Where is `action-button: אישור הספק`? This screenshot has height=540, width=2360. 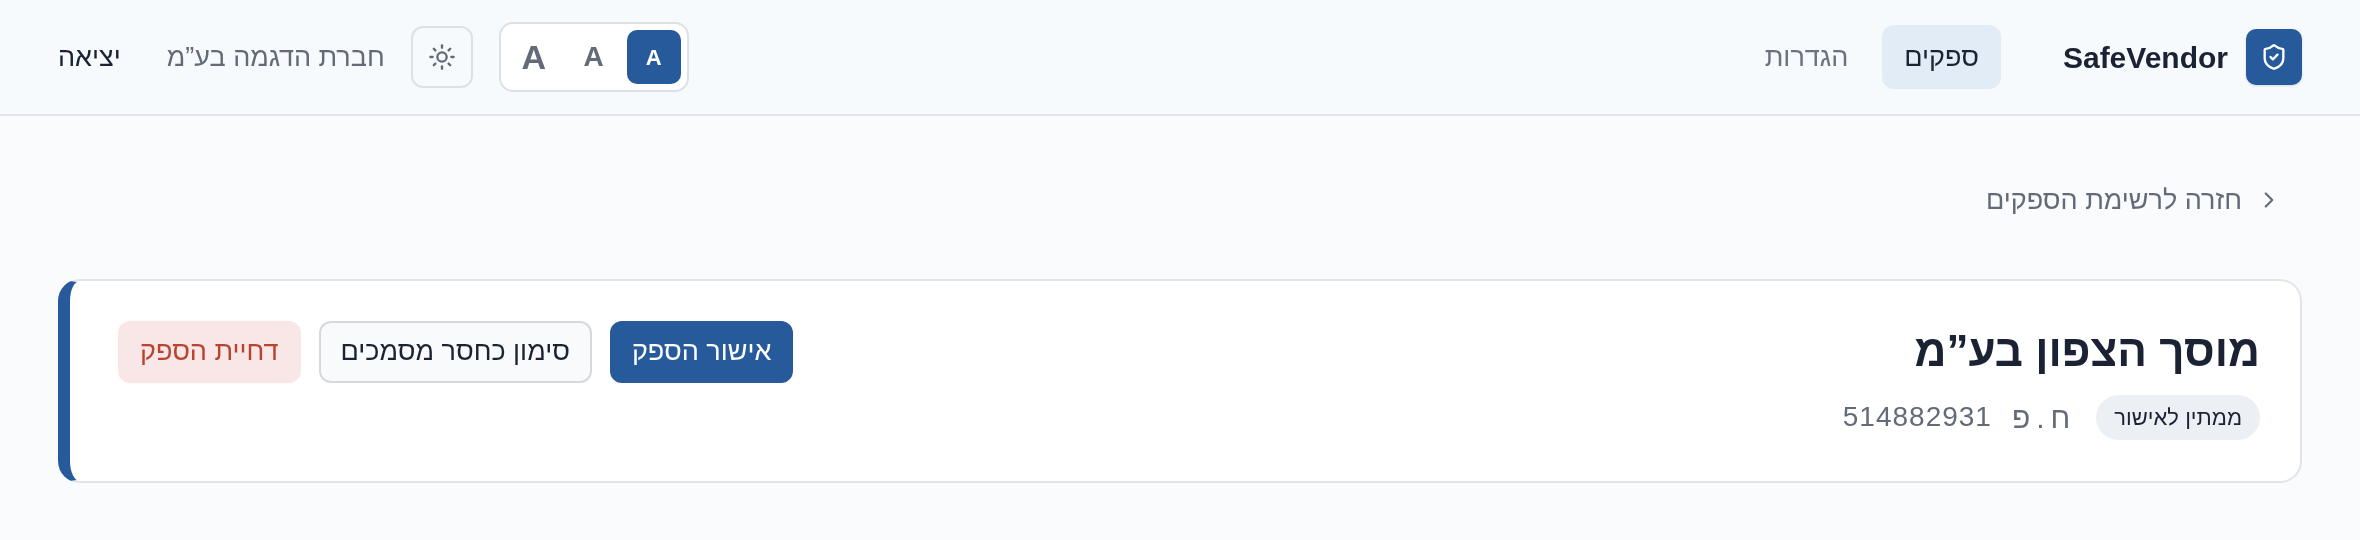 action-button: אישור הספק is located at coordinates (701, 351).